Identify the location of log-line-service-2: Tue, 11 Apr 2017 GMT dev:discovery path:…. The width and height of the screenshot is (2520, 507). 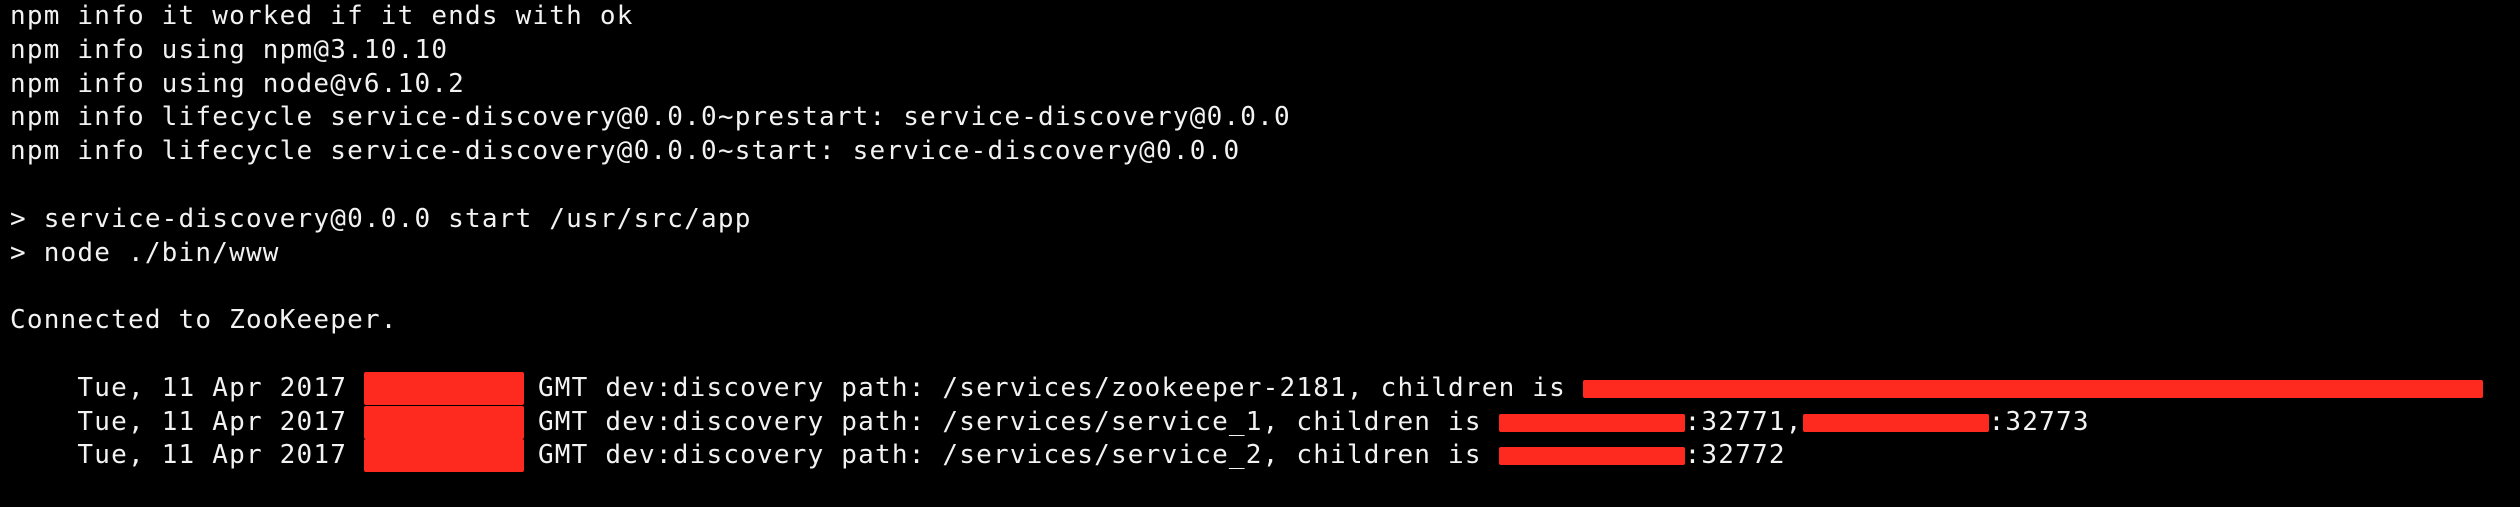
(1260, 439).